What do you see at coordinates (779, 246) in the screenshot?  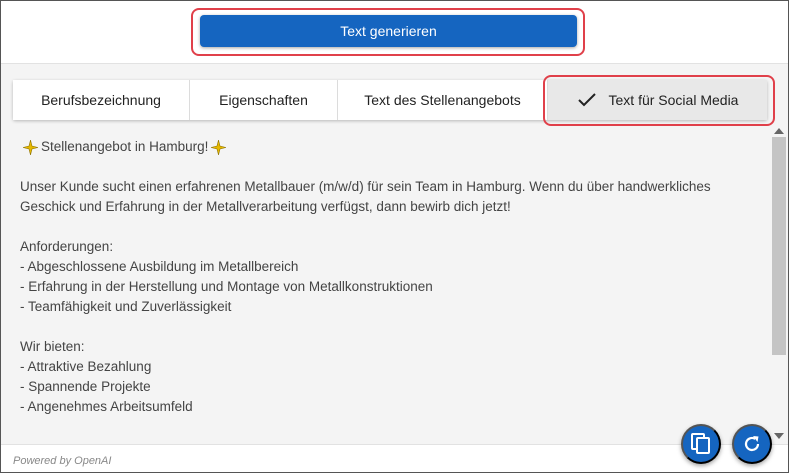 I see `scrollbar-thumb` at bounding box center [779, 246].